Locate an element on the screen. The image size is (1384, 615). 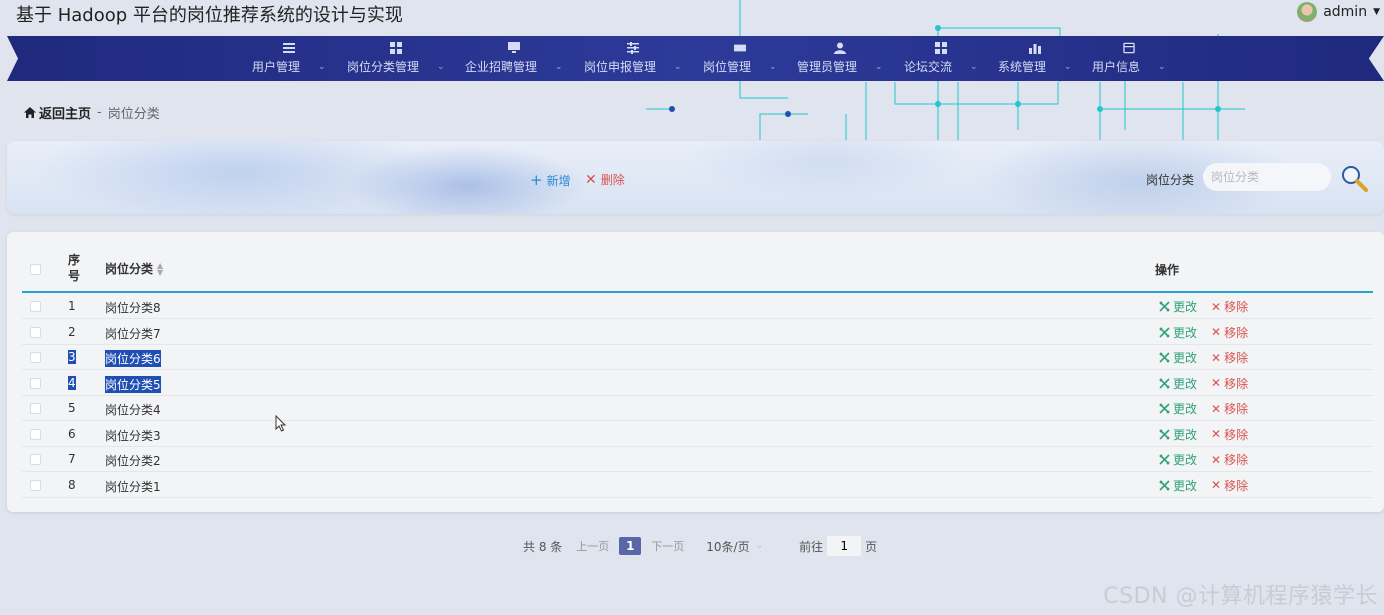
row-index: 5 is located at coordinates (72, 408).